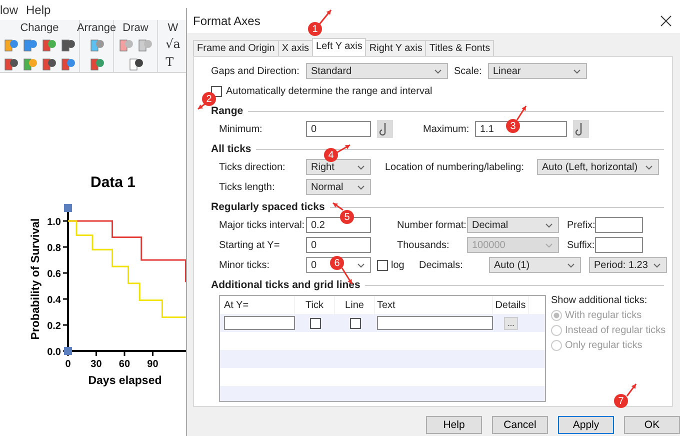  I want to click on radio-label: Instead of regular ticks, so click(615, 330).